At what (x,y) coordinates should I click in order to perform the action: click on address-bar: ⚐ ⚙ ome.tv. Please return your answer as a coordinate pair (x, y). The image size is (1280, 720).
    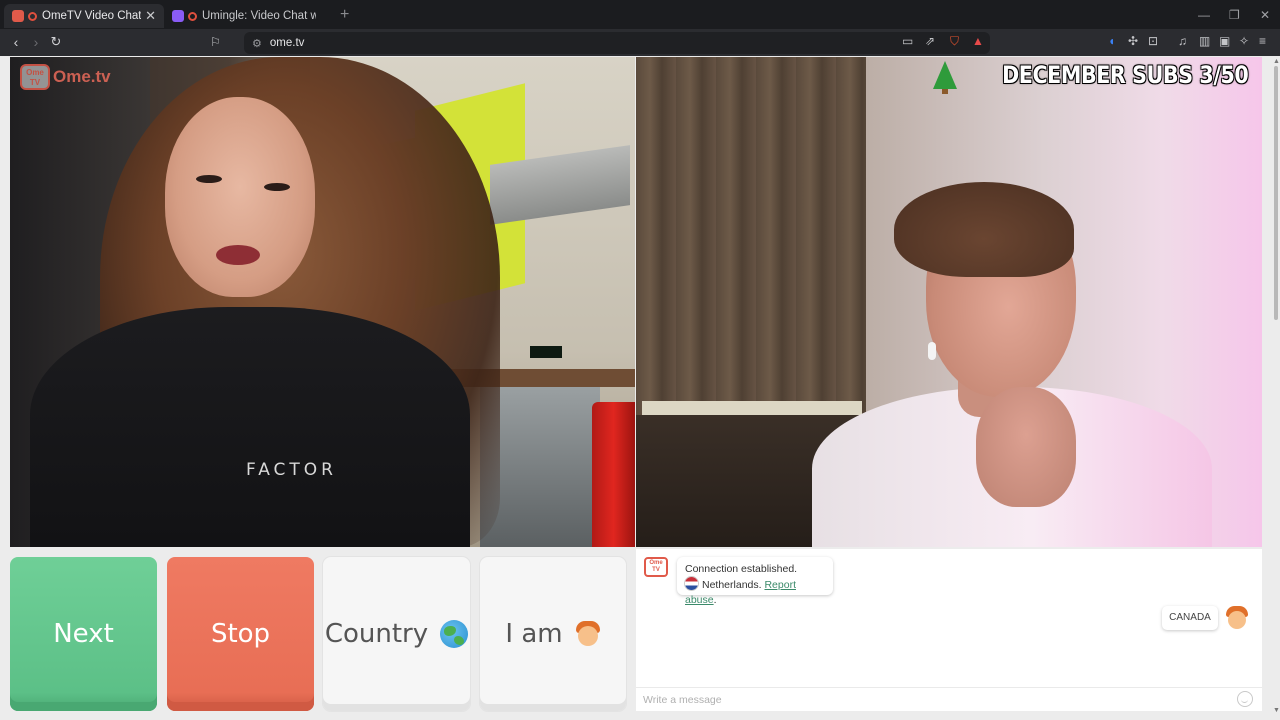
    Looking at the image, I should click on (600, 43).